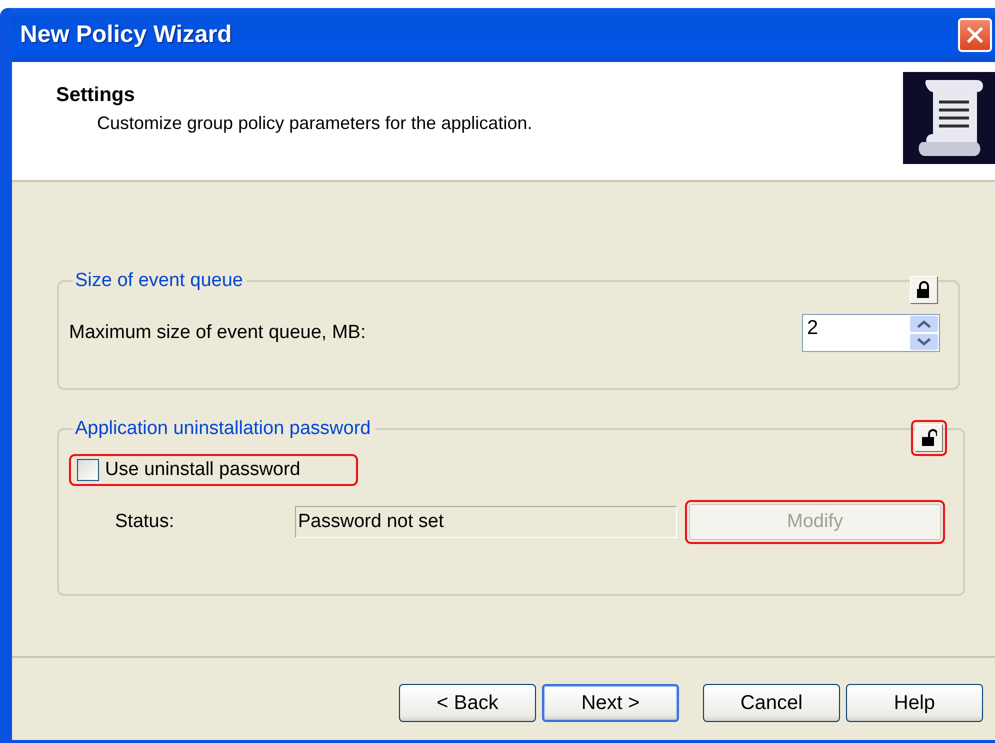 The width and height of the screenshot is (995, 743). Describe the element at coordinates (126, 35) in the screenshot. I see `window-title: New Policy Wizard` at that location.